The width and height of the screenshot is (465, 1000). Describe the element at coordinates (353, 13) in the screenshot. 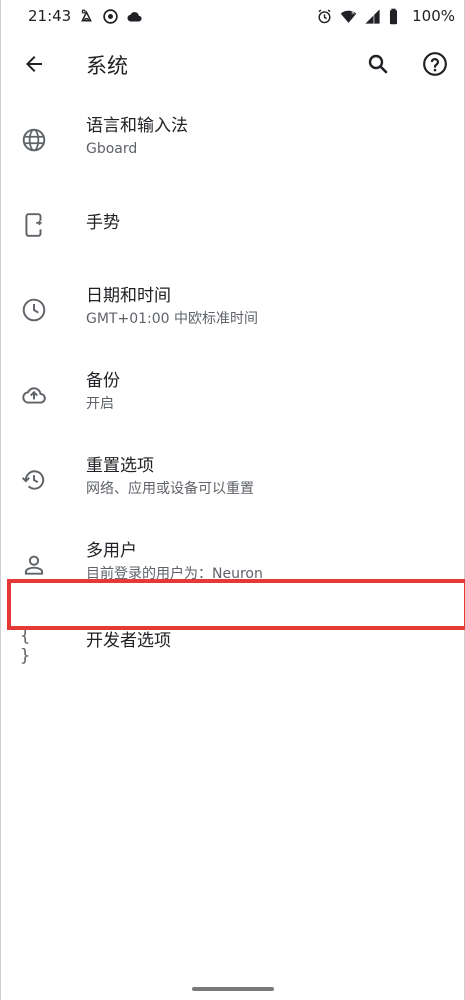

I see `svg-text: R` at that location.